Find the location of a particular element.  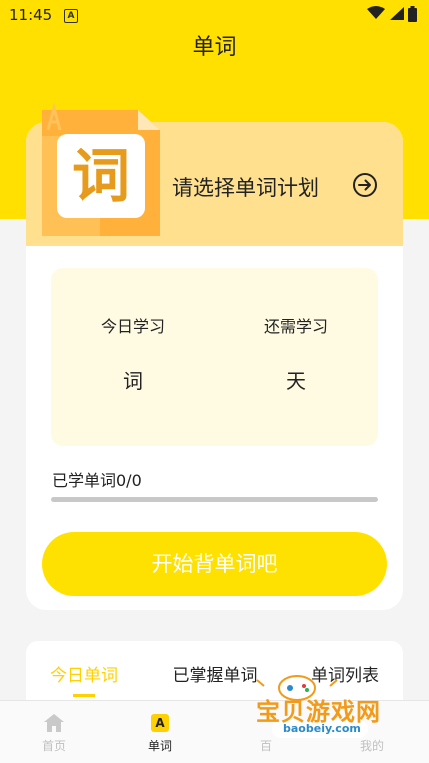

learned-words-label: 已学单词0/0 is located at coordinates (97, 480).